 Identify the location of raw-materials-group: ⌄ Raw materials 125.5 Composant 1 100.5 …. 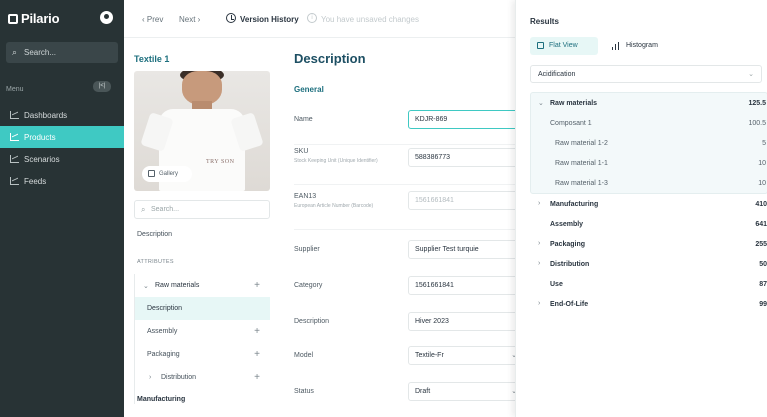
(648, 143).